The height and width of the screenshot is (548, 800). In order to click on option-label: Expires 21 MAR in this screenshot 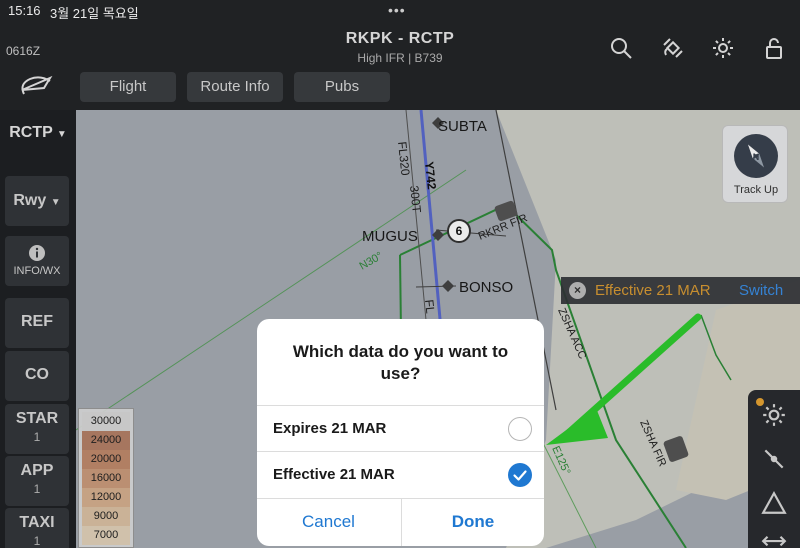, I will do `click(330, 428)`.